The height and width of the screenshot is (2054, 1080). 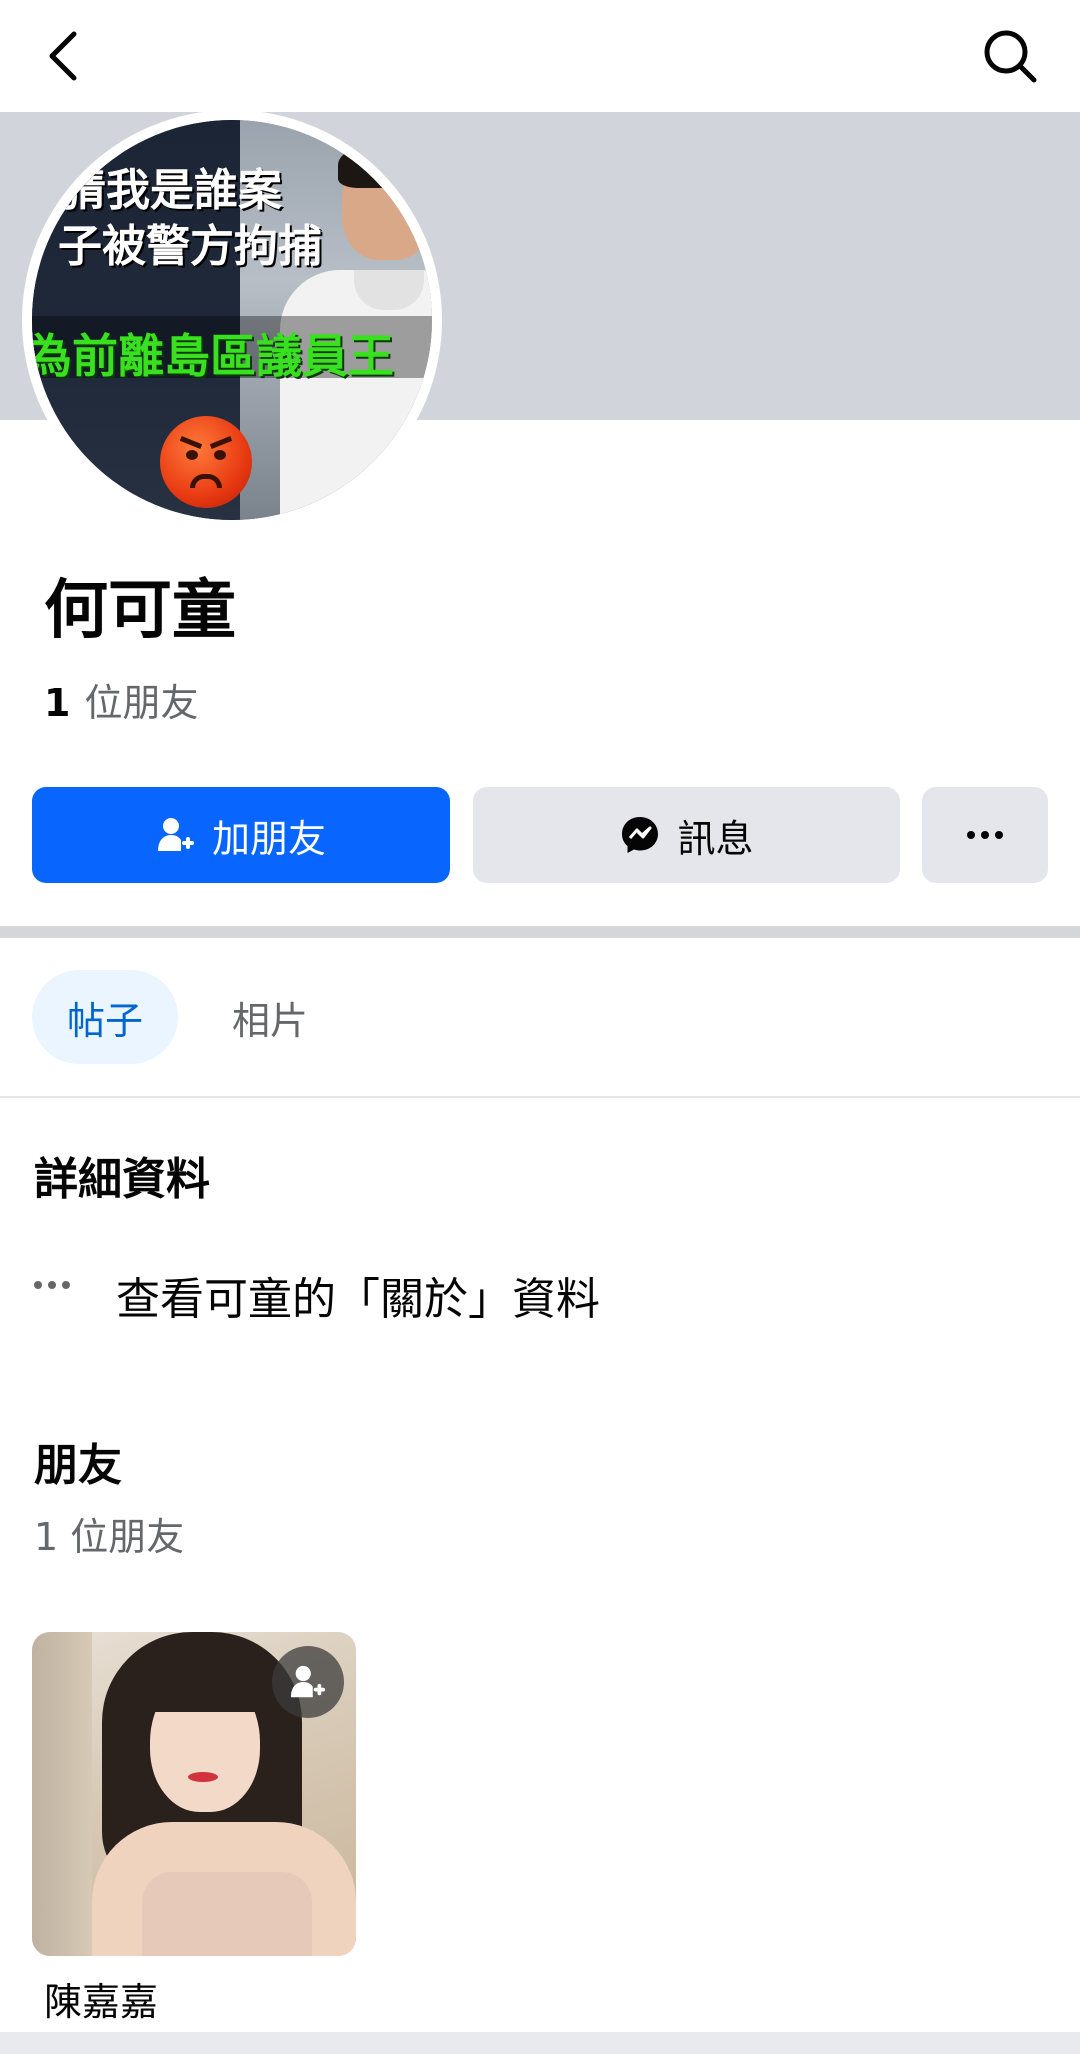 What do you see at coordinates (540, 1097) in the screenshot?
I see `tabs-divider` at bounding box center [540, 1097].